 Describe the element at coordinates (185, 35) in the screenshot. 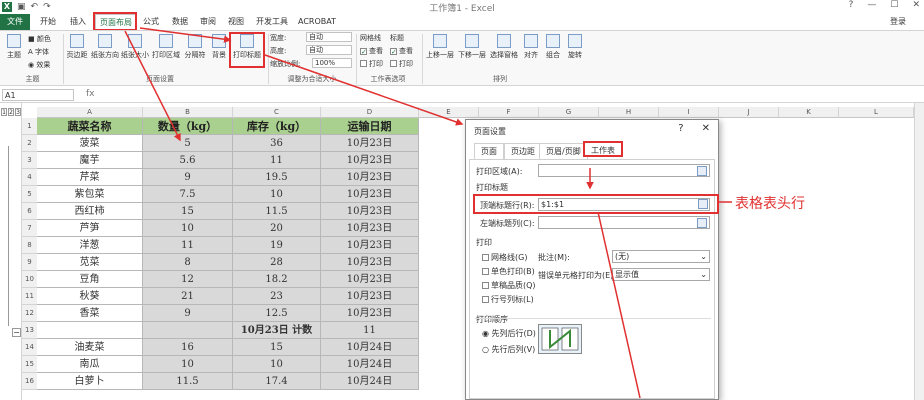

I see `arrow-tab-to-print-titles` at that location.